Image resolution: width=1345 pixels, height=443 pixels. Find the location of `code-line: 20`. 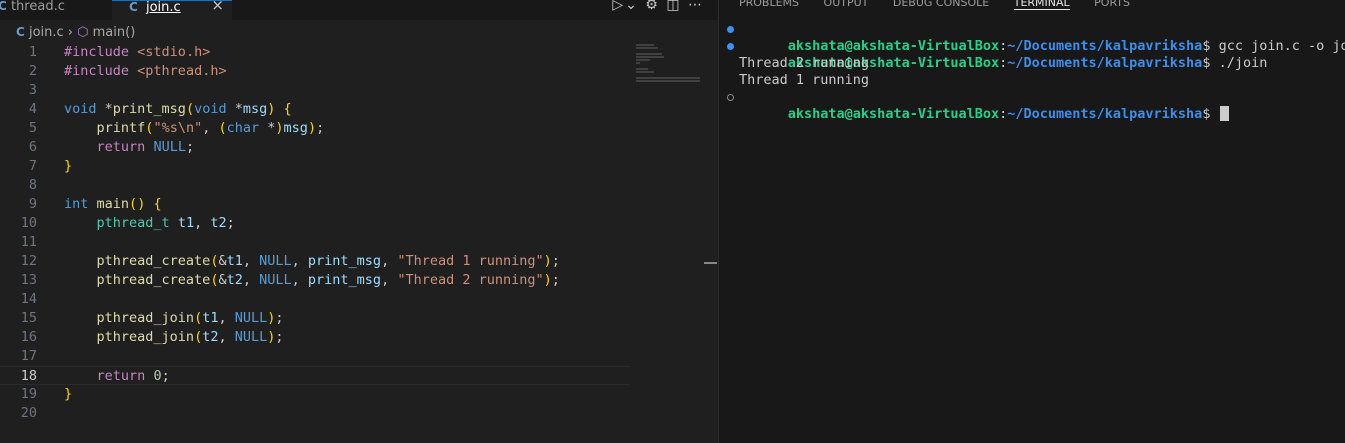

code-line: 20 is located at coordinates (315, 413).